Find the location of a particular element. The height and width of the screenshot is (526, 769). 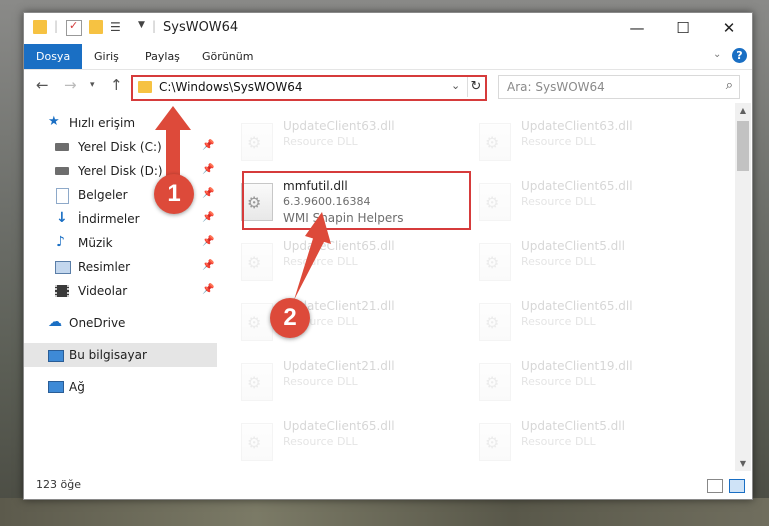

item-count: 123 öğe is located at coordinates (58, 484).